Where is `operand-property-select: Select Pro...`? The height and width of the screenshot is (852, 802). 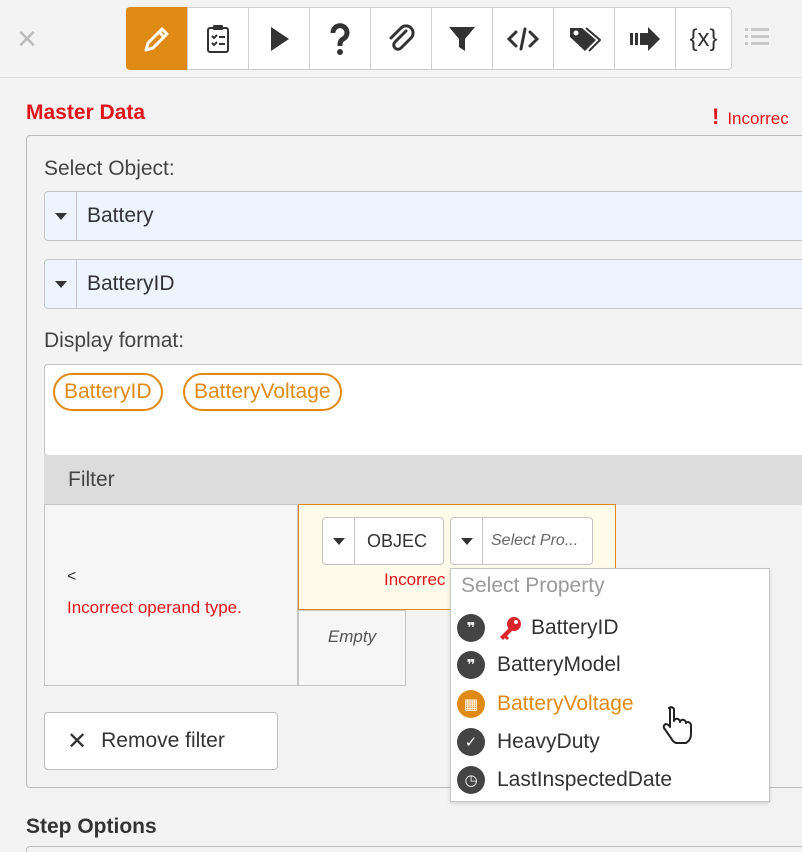 operand-property-select: Select Pro... is located at coordinates (521, 541).